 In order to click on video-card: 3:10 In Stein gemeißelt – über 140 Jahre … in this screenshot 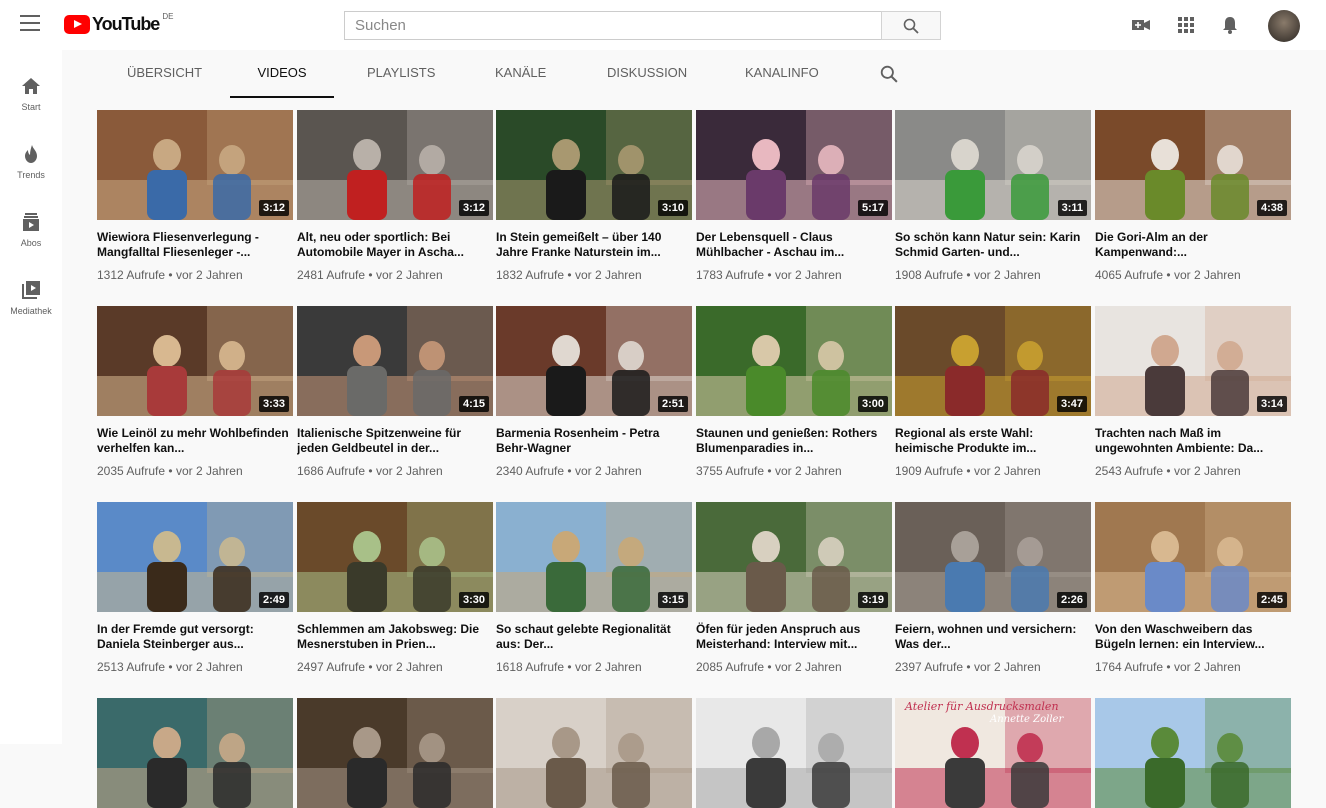, I will do `click(594, 196)`.